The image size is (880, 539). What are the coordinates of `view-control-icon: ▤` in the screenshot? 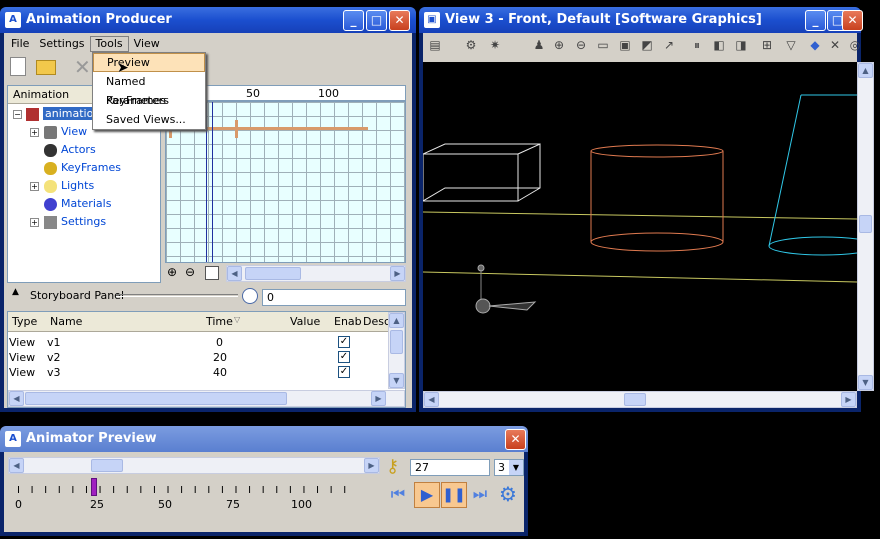 It's located at (435, 45).